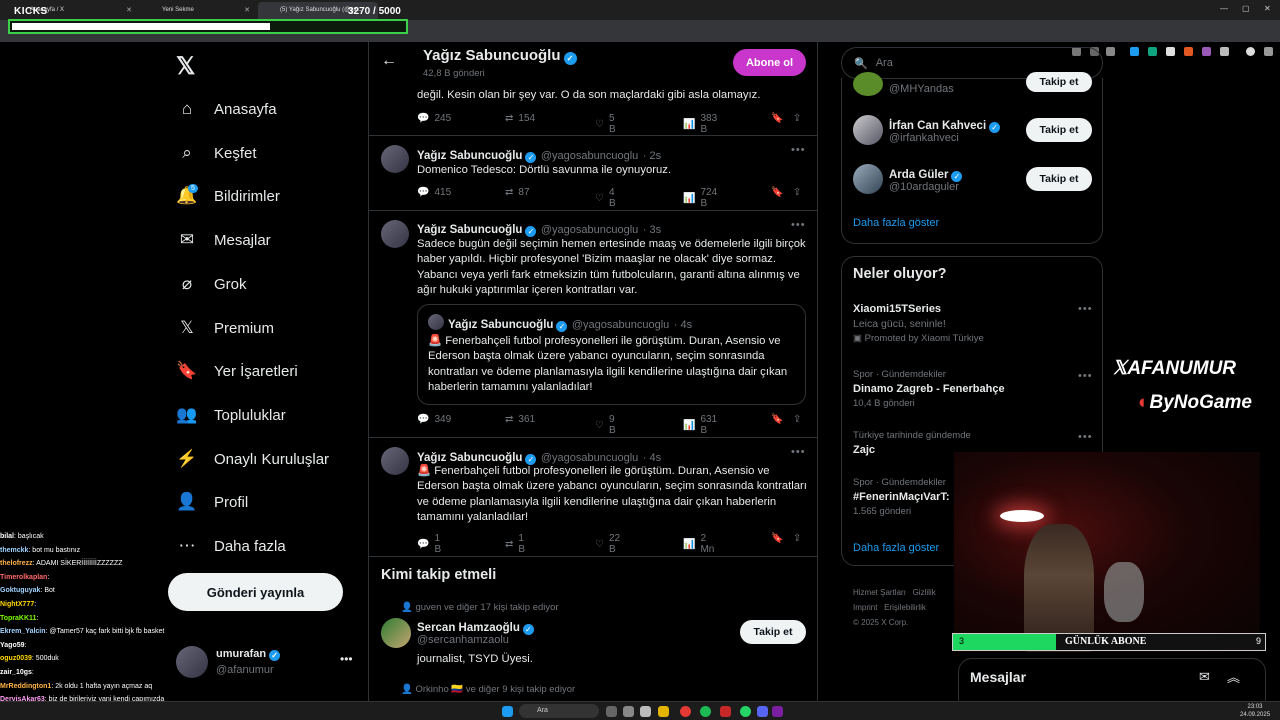 The image size is (1280, 720). Describe the element at coordinates (924, 592) in the screenshot. I see `footer-link: Gizlilik` at that location.